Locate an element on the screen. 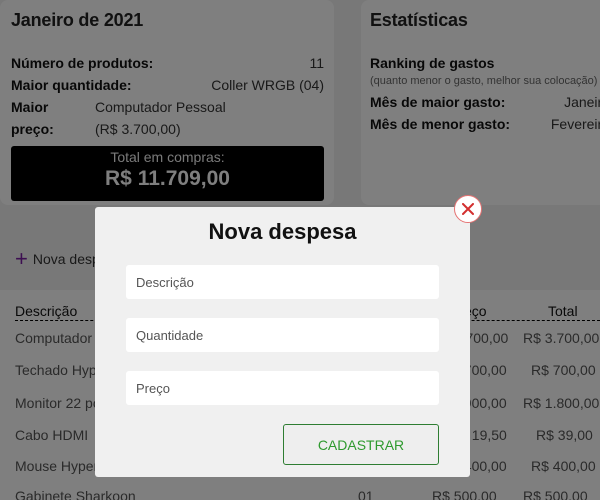 The height and width of the screenshot is (500, 600). close-icon is located at coordinates (468, 209).